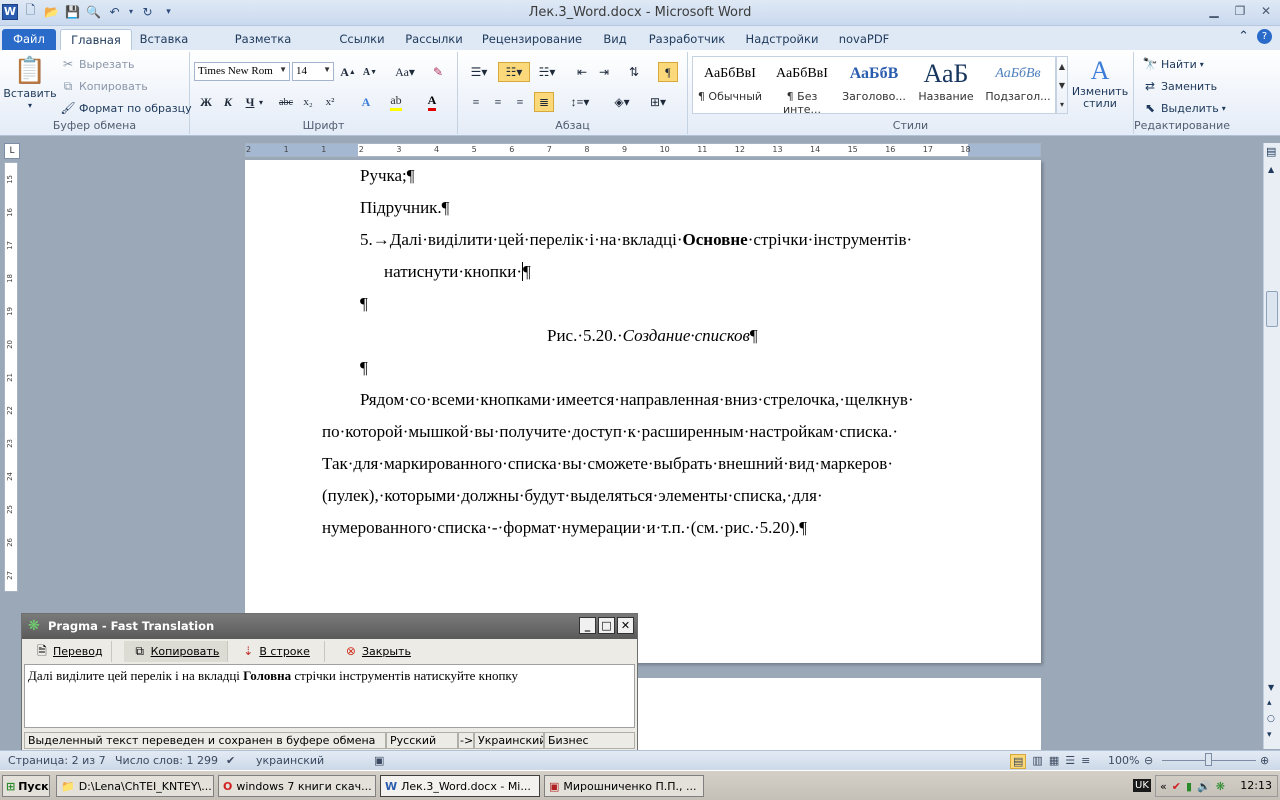 The image size is (1280, 800). I want to click on change-styles-button: A Изменить стили, so click(1100, 83).